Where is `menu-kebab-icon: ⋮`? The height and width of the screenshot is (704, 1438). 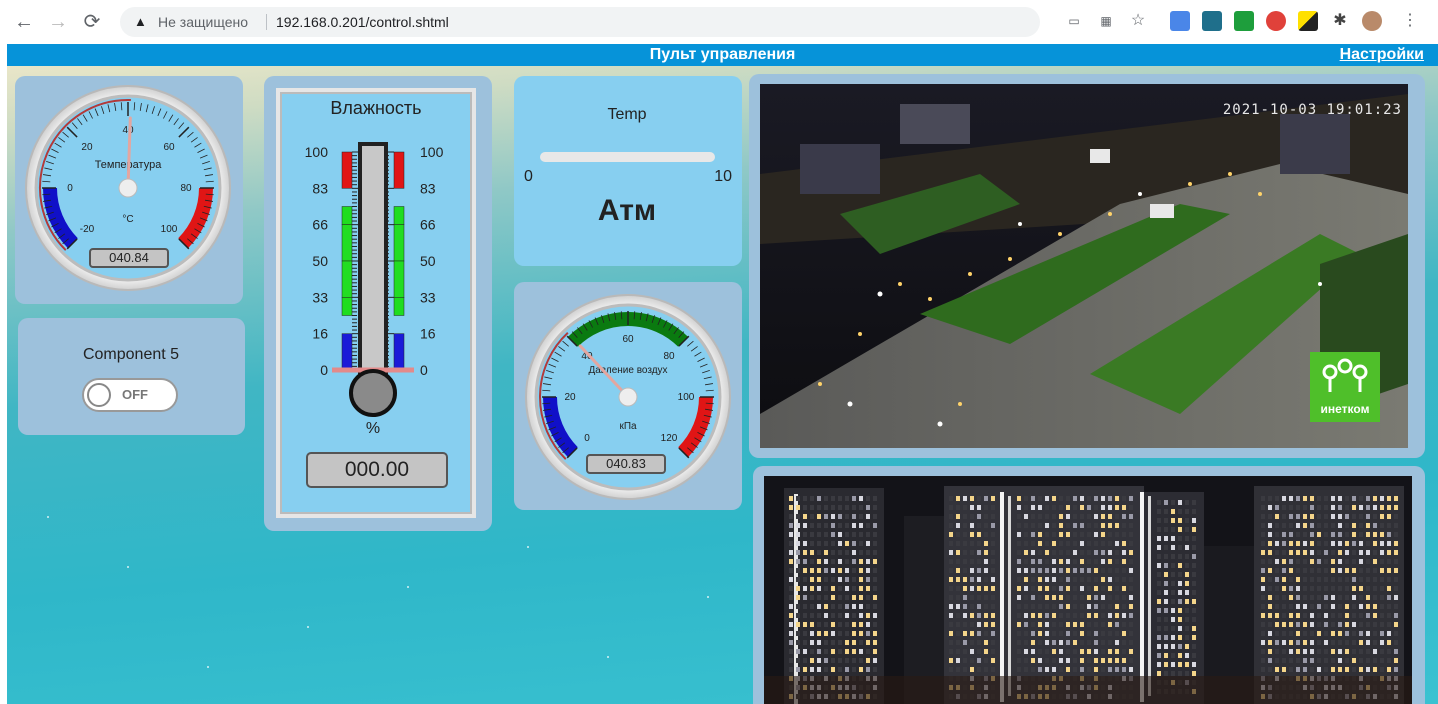 menu-kebab-icon: ⋮ is located at coordinates (1410, 21).